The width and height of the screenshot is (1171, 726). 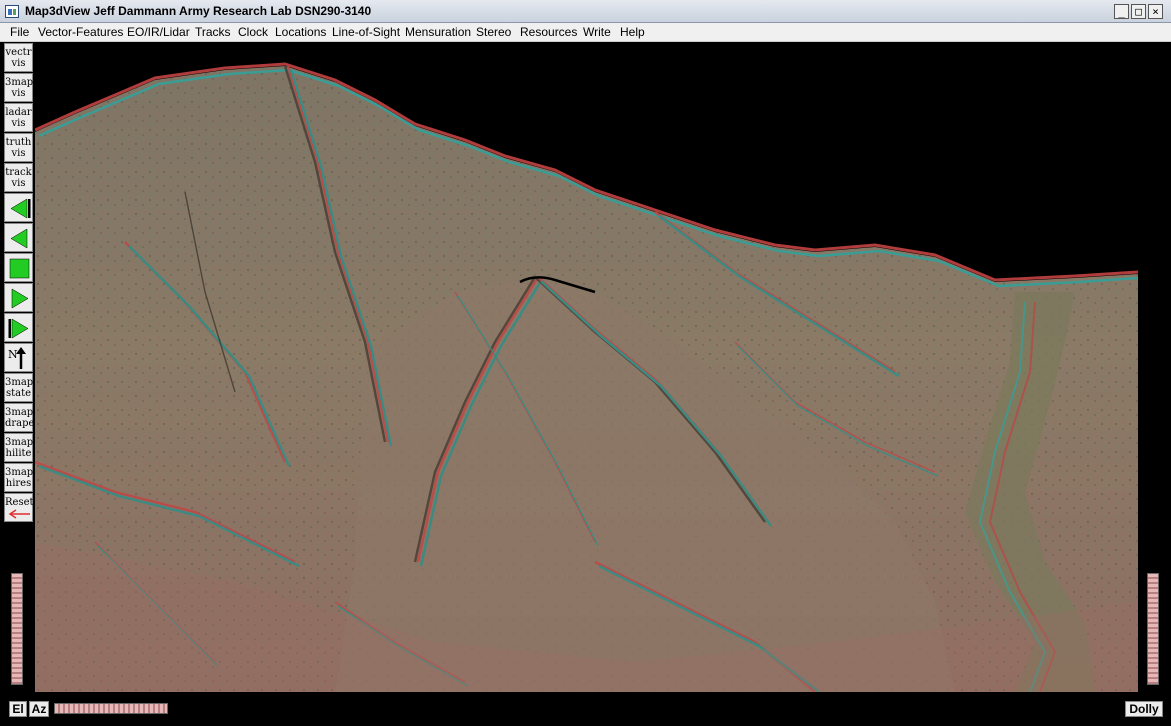 What do you see at coordinates (18, 112) in the screenshot?
I see `ladar-vis-label-line1: ladar` at bounding box center [18, 112].